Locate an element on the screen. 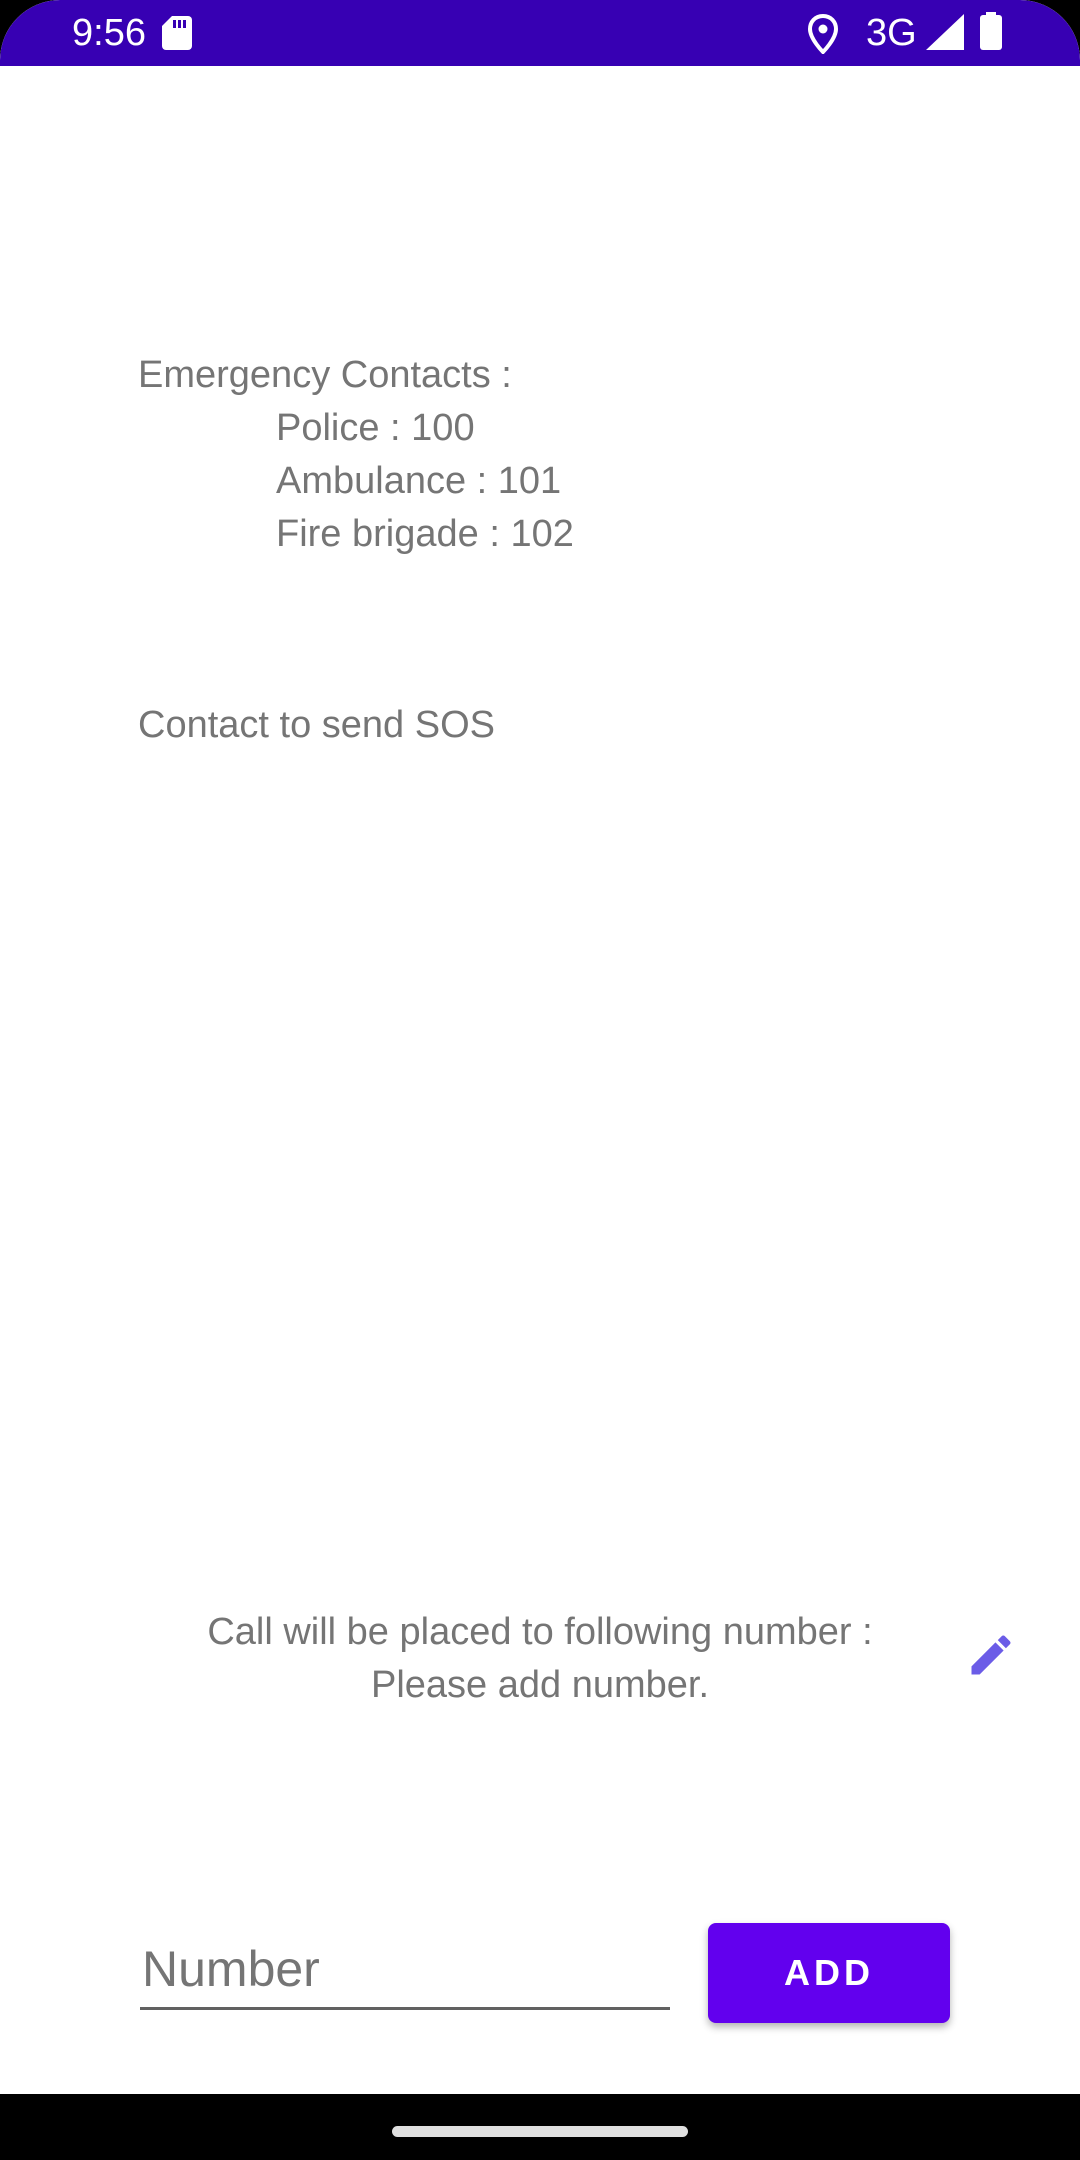 Image resolution: width=1080 pixels, height=2160 pixels. add-button: ADD is located at coordinates (829, 1973).